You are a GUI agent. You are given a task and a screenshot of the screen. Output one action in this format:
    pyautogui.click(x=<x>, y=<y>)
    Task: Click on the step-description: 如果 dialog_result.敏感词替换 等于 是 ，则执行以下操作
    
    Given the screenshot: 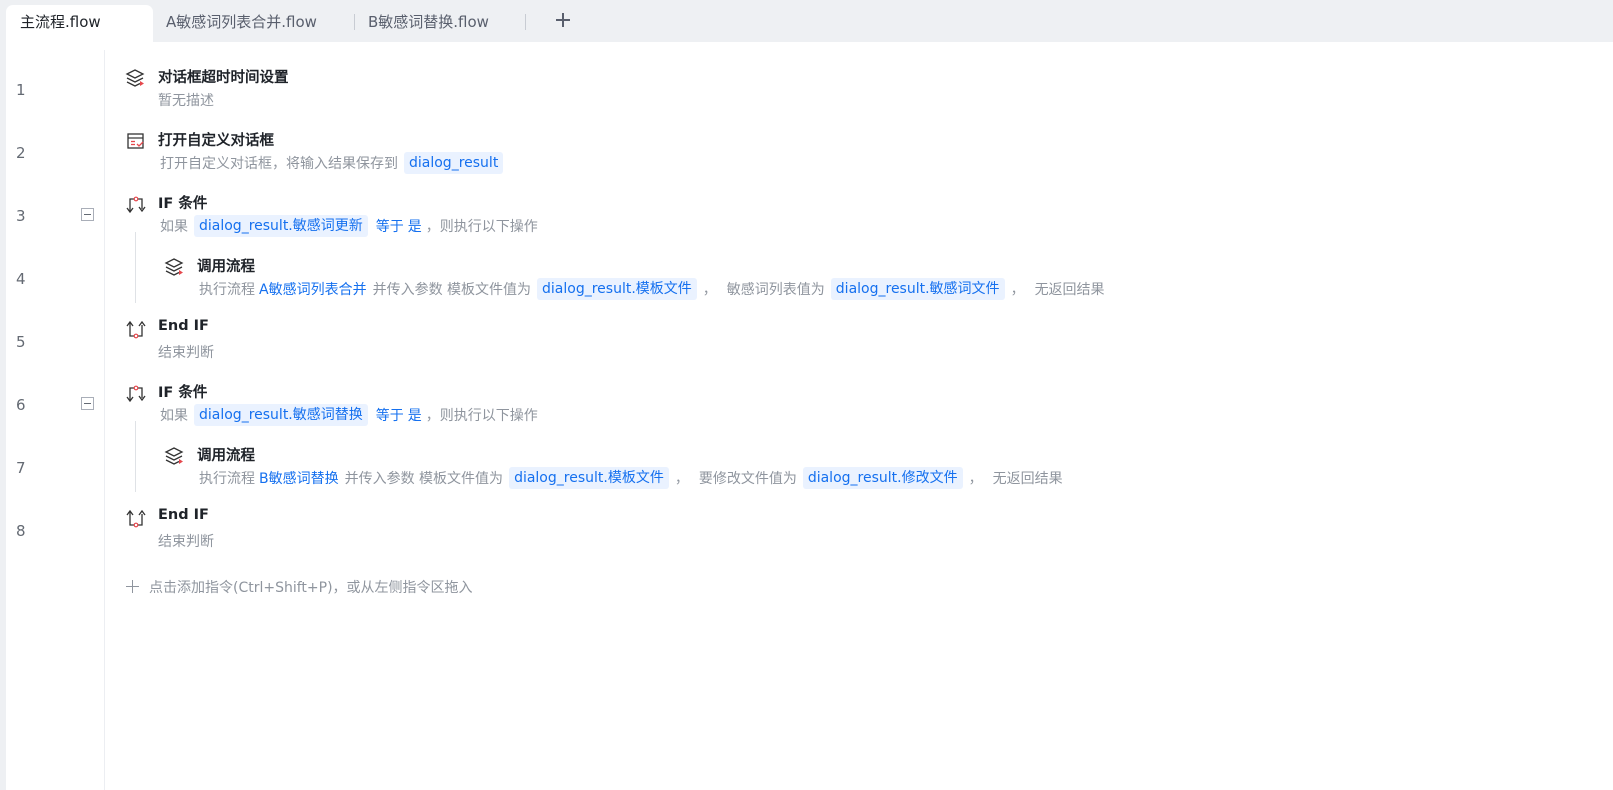 What is the action you would take?
    pyautogui.click(x=348, y=415)
    